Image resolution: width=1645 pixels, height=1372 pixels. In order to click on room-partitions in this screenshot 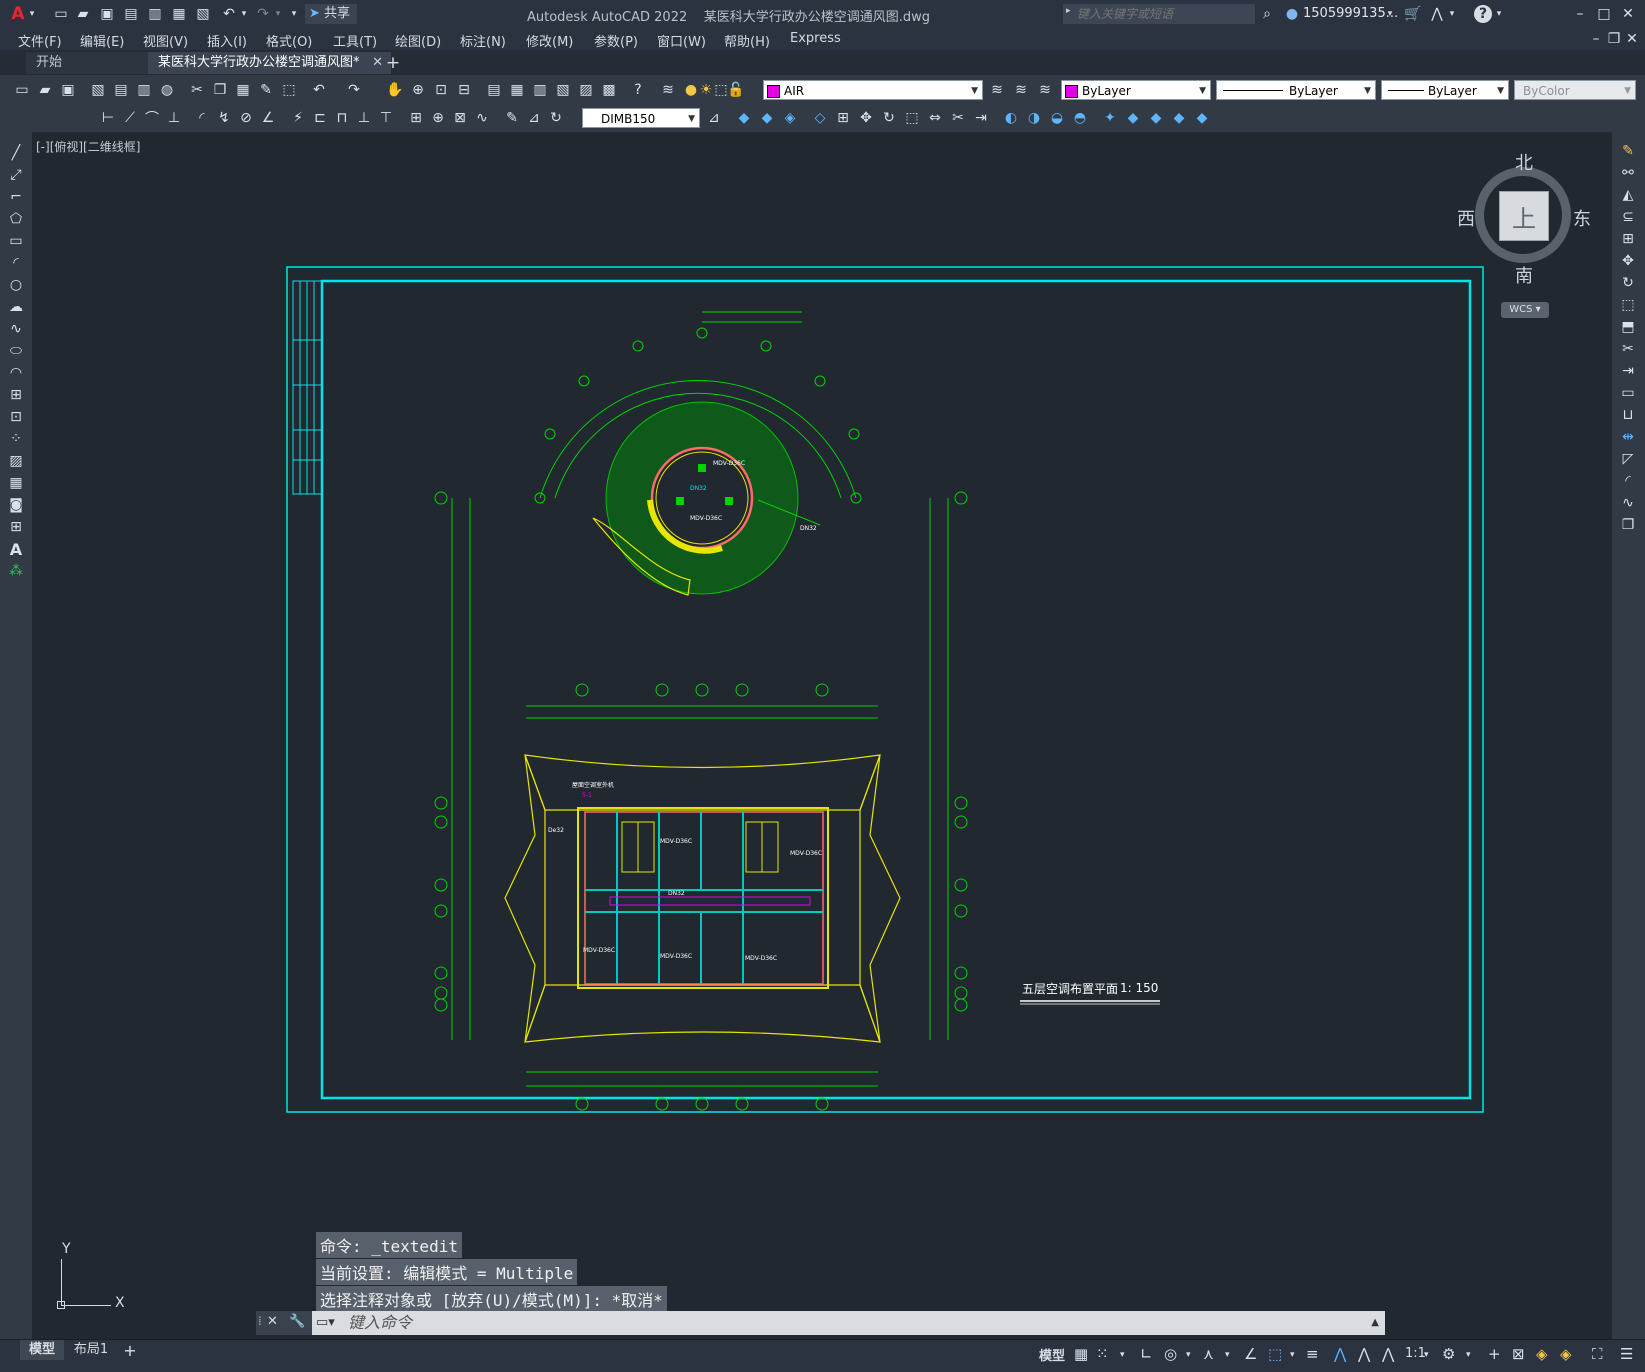, I will do `click(704, 898)`.